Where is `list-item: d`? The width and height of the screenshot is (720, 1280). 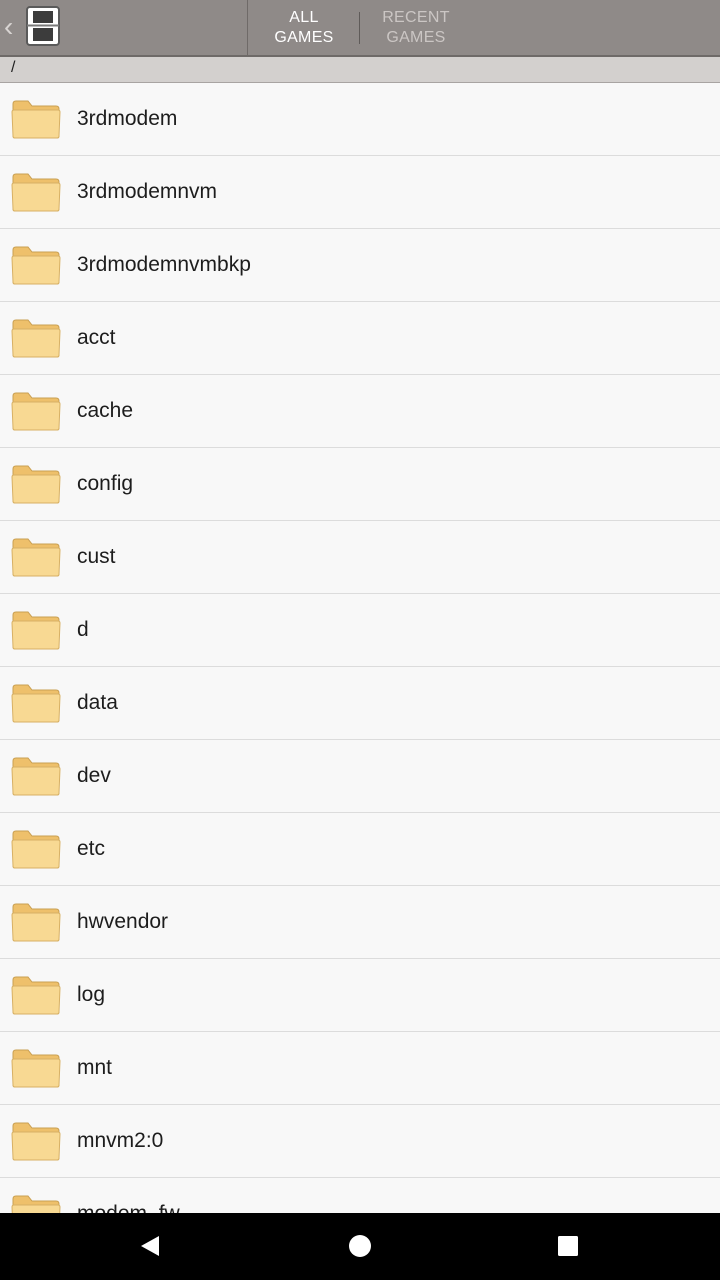
list-item: d is located at coordinates (360, 630).